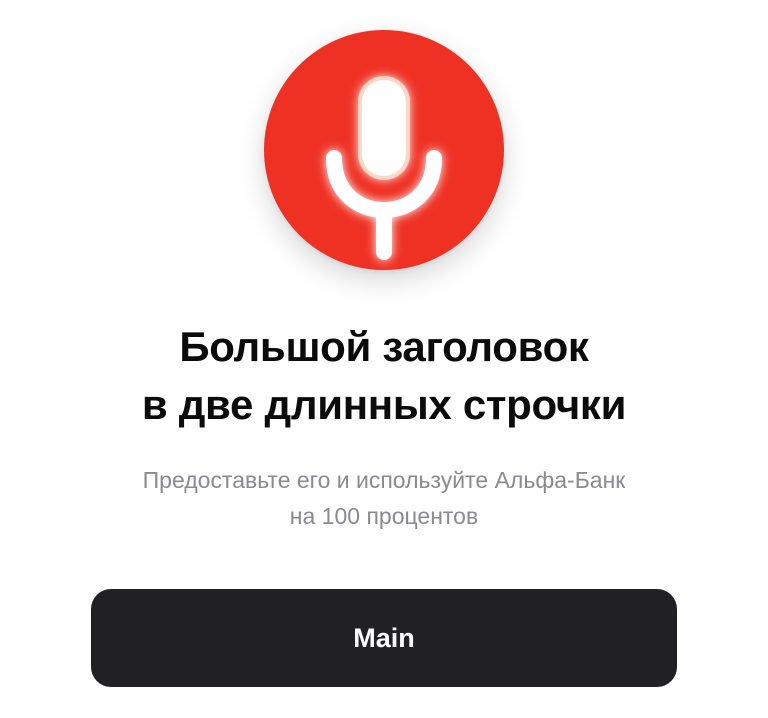 This screenshot has height=718, width=768. Describe the element at coordinates (384, 404) in the screenshot. I see `title-line-2: в две длинных строчки` at that location.